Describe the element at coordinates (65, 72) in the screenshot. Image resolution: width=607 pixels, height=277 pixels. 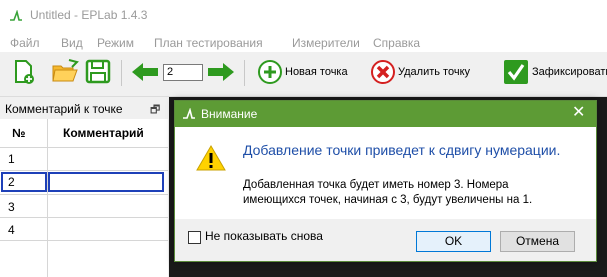
I see `open-folder-icon` at that location.